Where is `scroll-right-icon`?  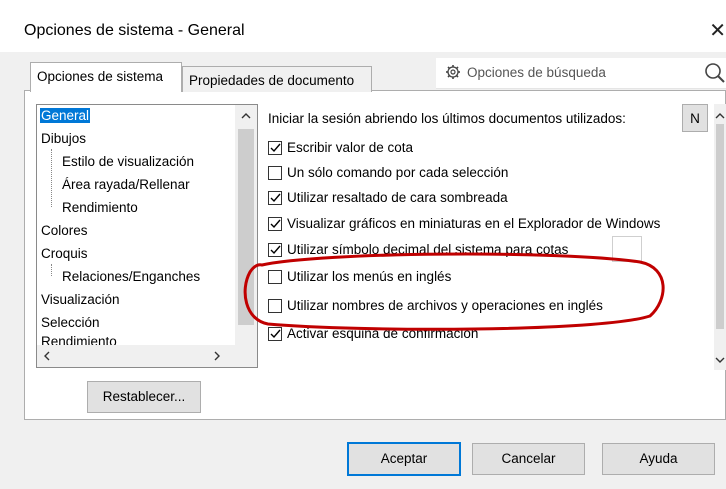 scroll-right-icon is located at coordinates (217, 357).